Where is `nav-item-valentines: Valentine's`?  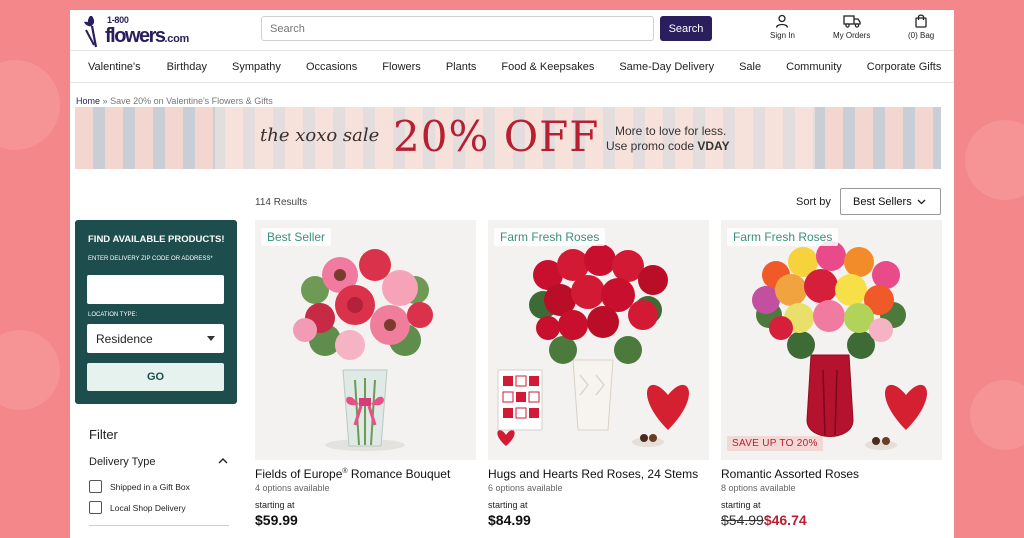
nav-item-valentines: Valentine's is located at coordinates (114, 67).